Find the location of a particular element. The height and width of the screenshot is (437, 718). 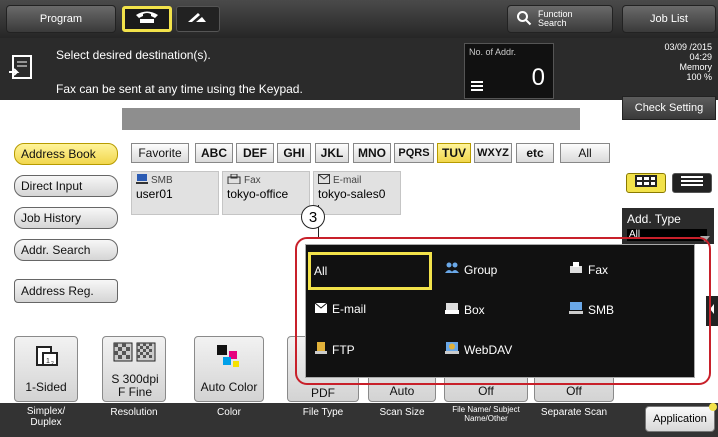

destination-entry-bar is located at coordinates (351, 119).